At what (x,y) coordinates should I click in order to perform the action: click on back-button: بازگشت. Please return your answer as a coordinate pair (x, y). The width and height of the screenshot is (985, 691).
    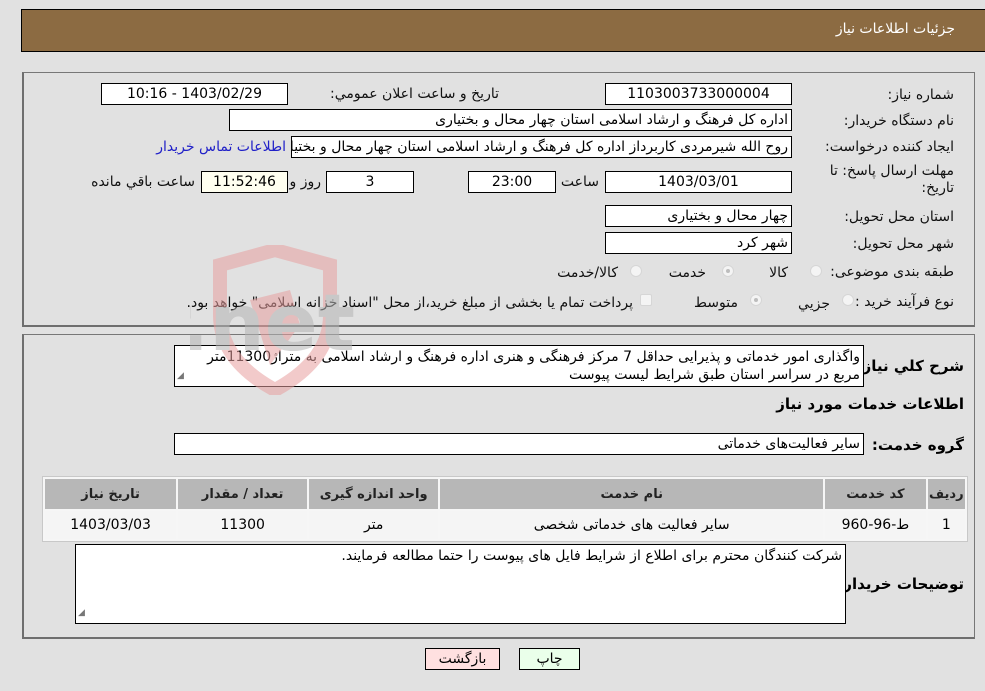
    Looking at the image, I should click on (462, 659).